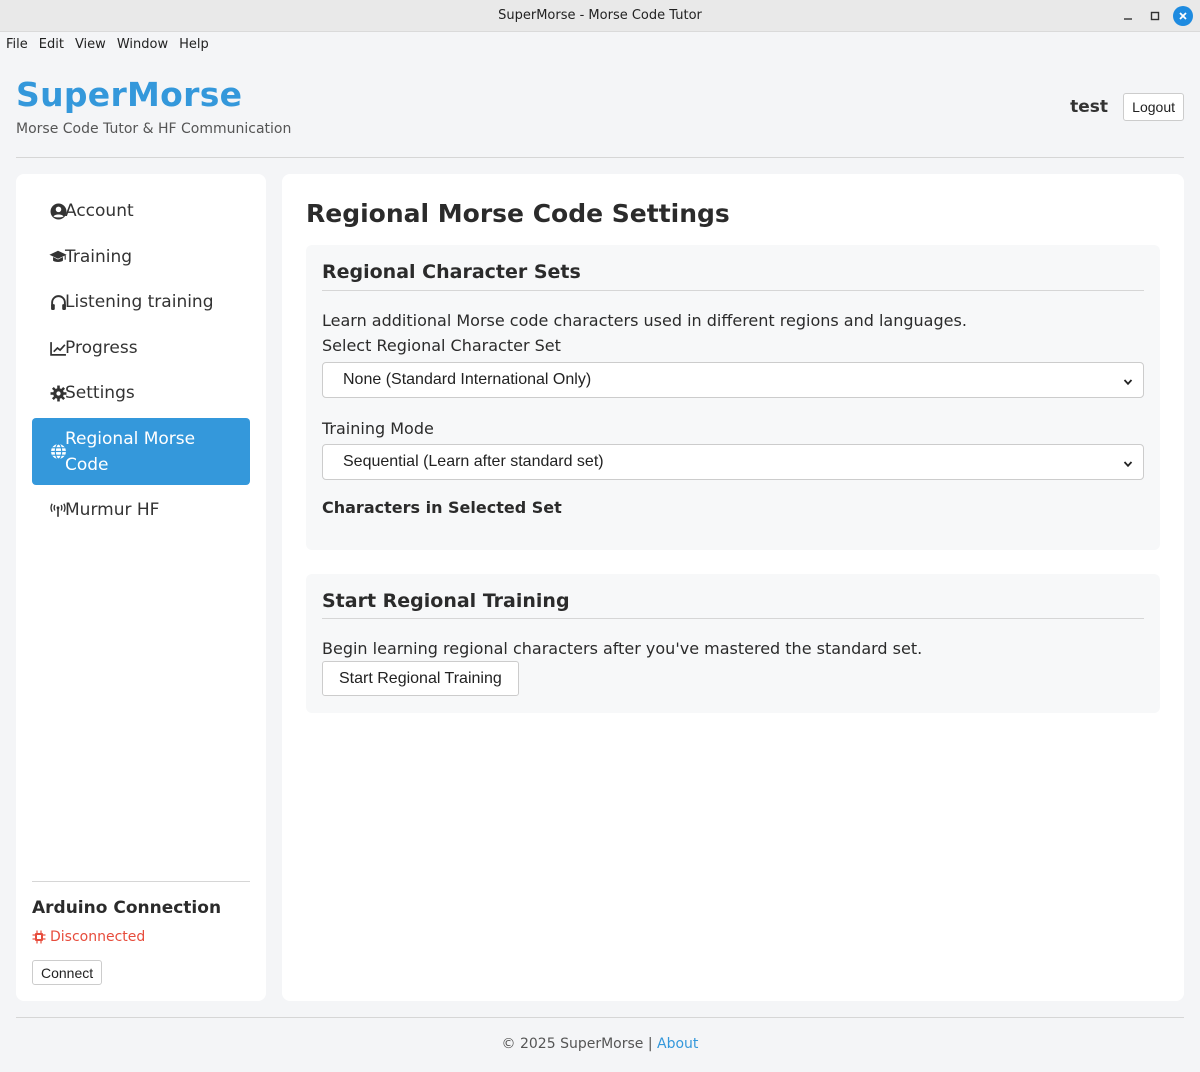  Describe the element at coordinates (58, 257) in the screenshot. I see `graduation-cap-icon` at that location.